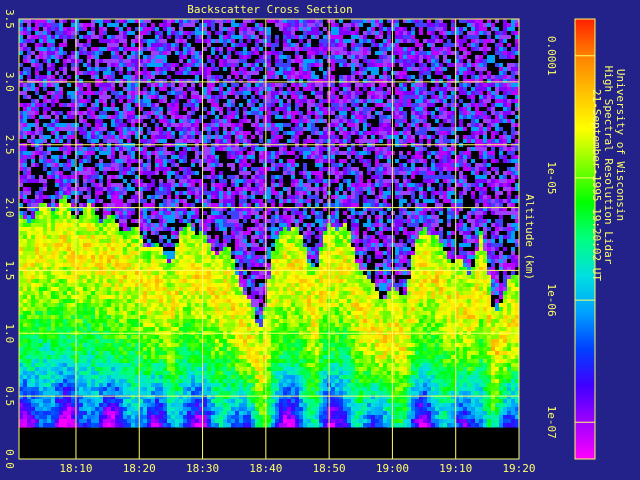 Image resolution: width=640 pixels, height=480 pixels. What do you see at coordinates (329, 468) in the screenshot?
I see `x-tick-label: 18:50` at bounding box center [329, 468].